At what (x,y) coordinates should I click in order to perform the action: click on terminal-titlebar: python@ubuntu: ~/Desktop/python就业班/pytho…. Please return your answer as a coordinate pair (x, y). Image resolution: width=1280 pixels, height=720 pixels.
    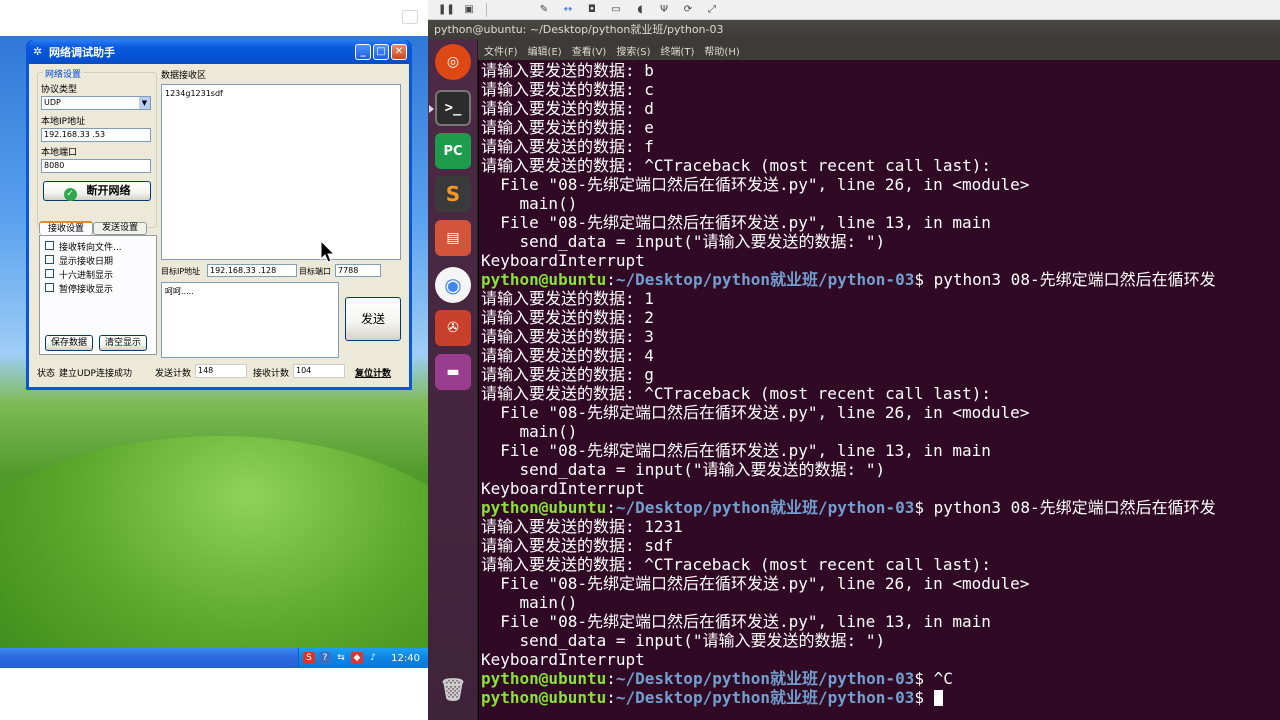
    Looking at the image, I should click on (854, 30).